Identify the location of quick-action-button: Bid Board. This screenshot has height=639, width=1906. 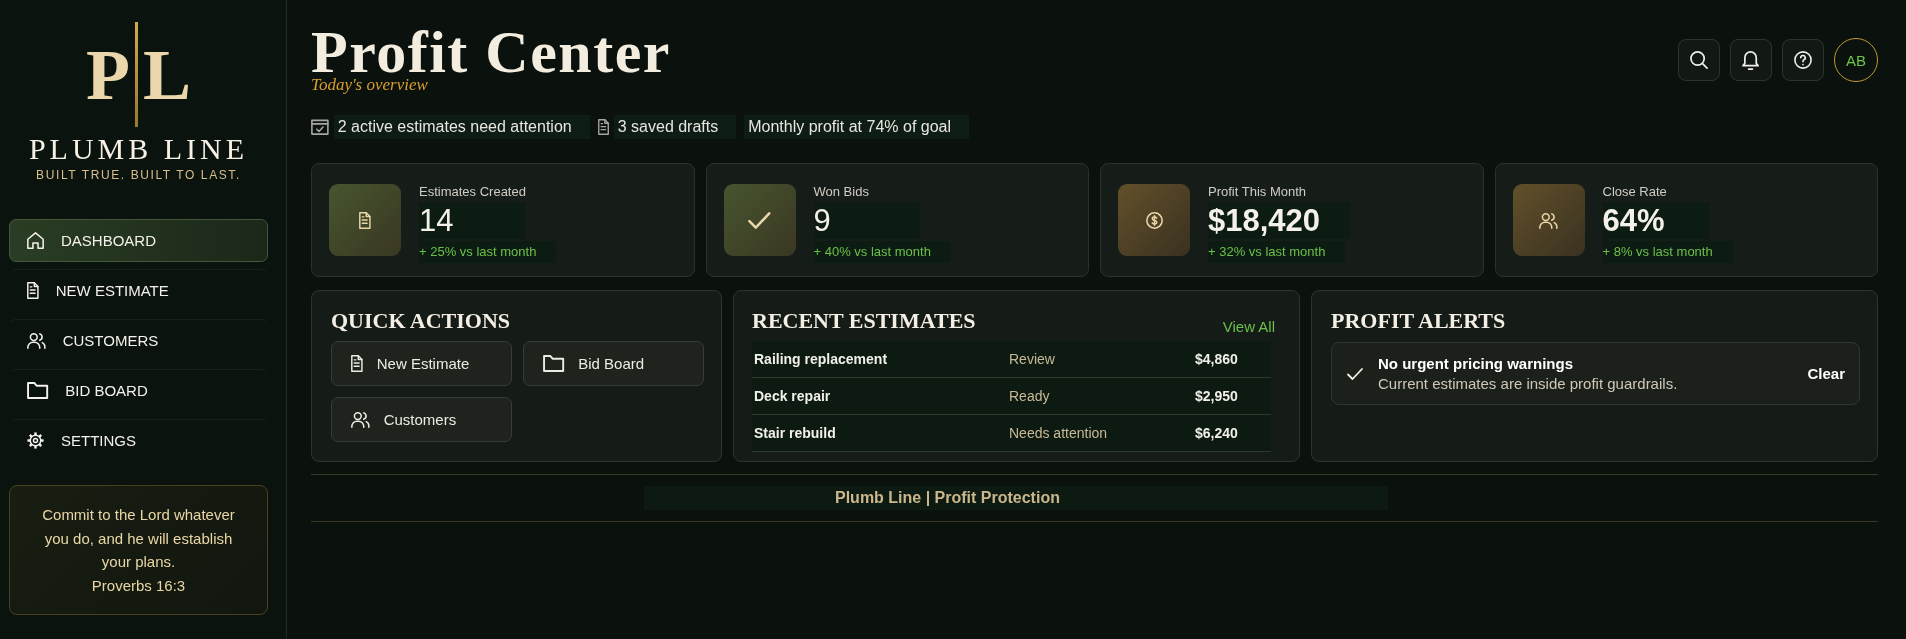
(613, 363).